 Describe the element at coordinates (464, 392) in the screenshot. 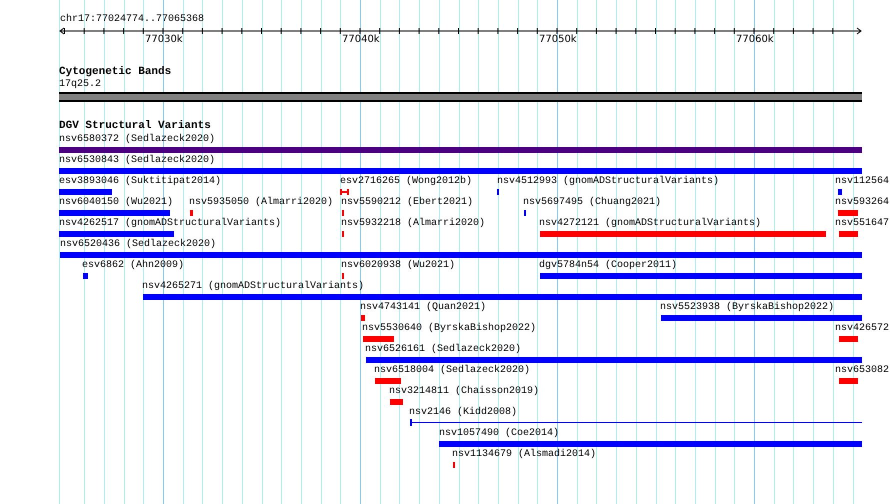

I see `feature-label: nsv3214811 (Chaisson2019)` at that location.